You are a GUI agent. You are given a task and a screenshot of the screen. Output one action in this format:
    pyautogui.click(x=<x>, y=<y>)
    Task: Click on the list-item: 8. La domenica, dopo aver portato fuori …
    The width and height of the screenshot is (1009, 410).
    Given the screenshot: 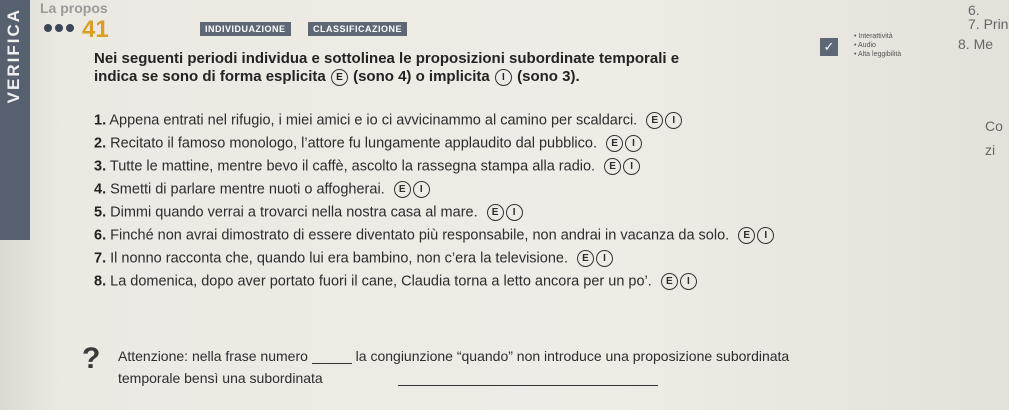 What is the action you would take?
    pyautogui.click(x=396, y=281)
    